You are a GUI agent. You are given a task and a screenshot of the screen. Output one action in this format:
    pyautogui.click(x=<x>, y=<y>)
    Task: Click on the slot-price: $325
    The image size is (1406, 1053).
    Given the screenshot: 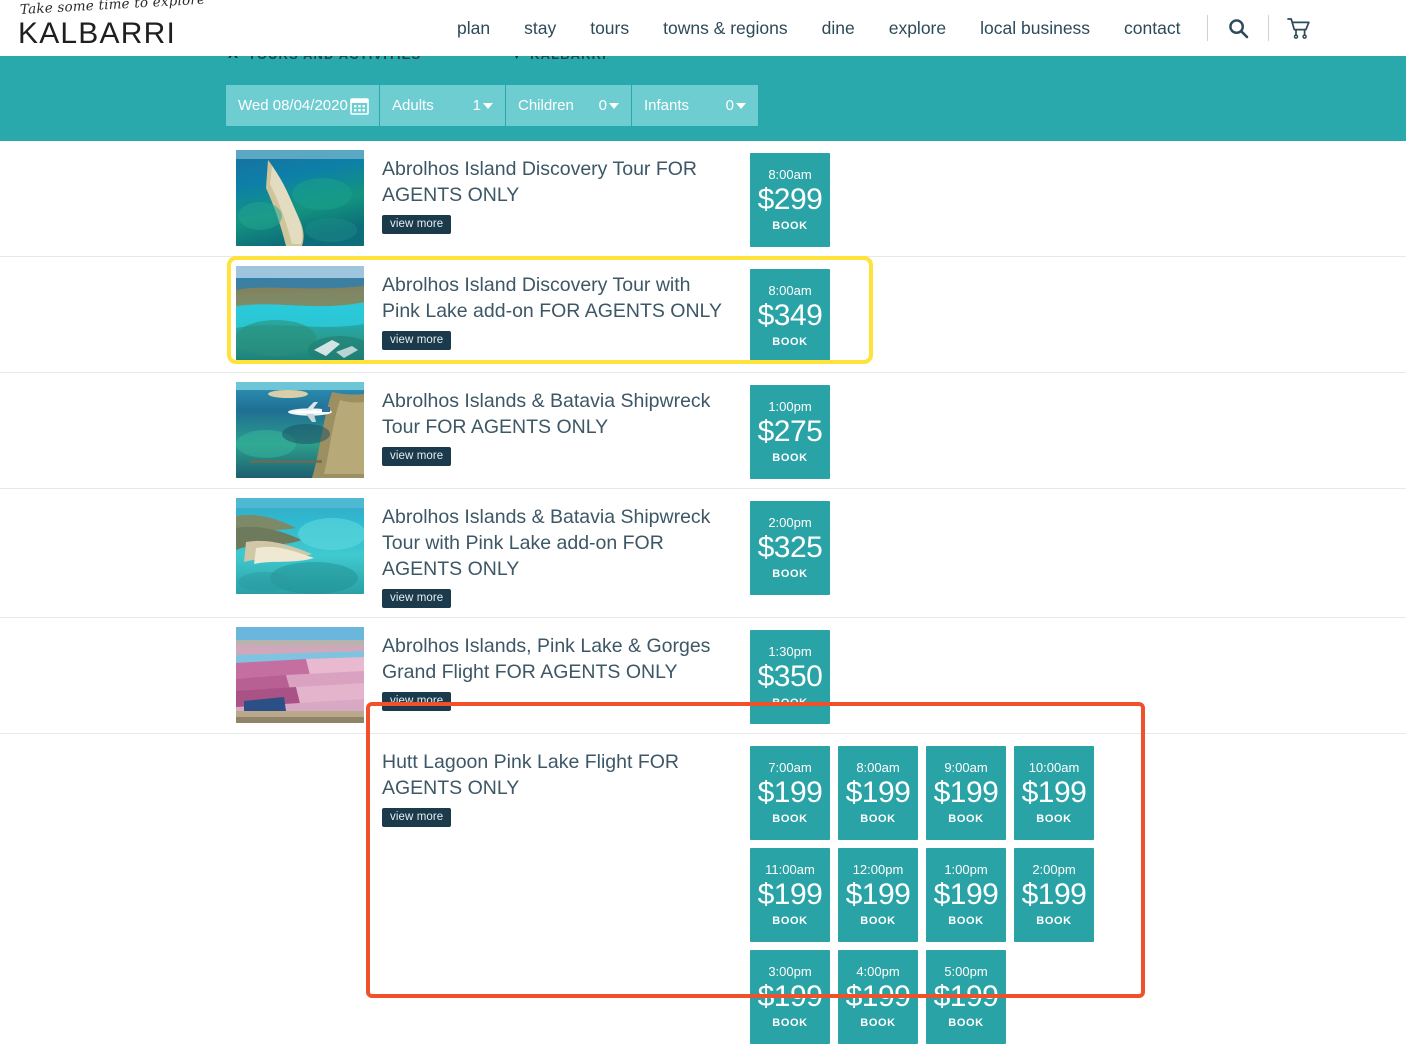 What is the action you would take?
    pyautogui.click(x=790, y=547)
    